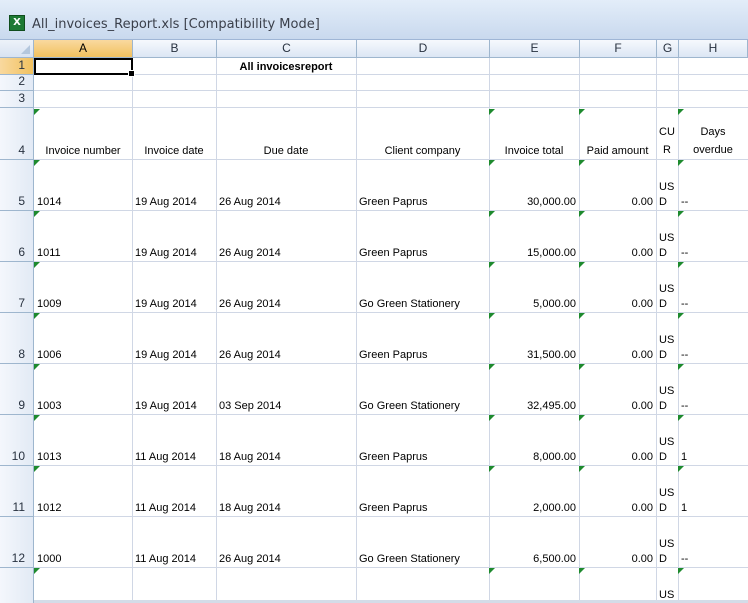  Describe the element at coordinates (535, 49) in the screenshot. I see `column-header-e: E` at that location.